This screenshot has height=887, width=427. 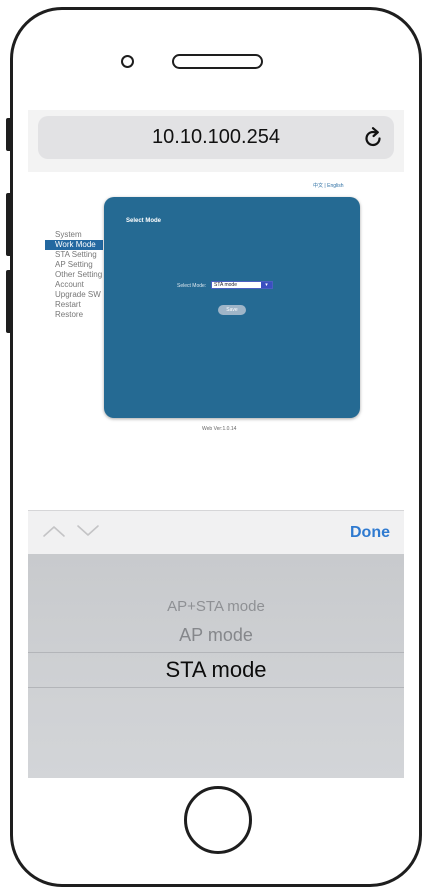 What do you see at coordinates (266, 285) in the screenshot?
I see `chevron-down-icon: ▾` at bounding box center [266, 285].